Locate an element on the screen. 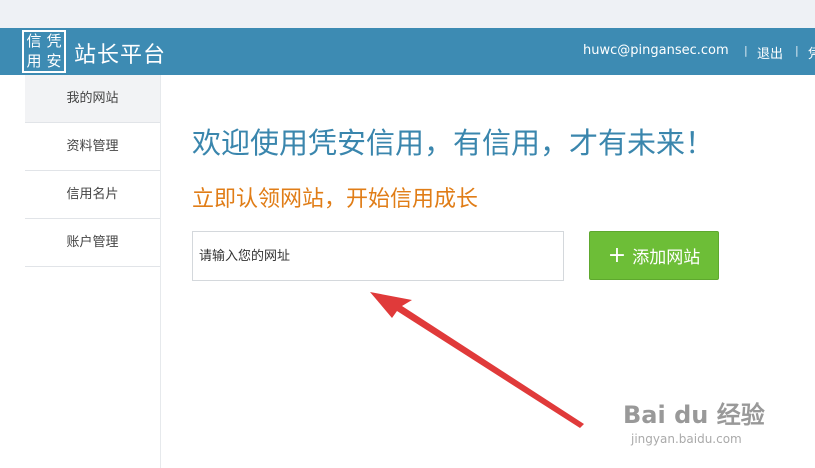 The height and width of the screenshot is (468, 815). browser-top-strip is located at coordinates (407, 14).